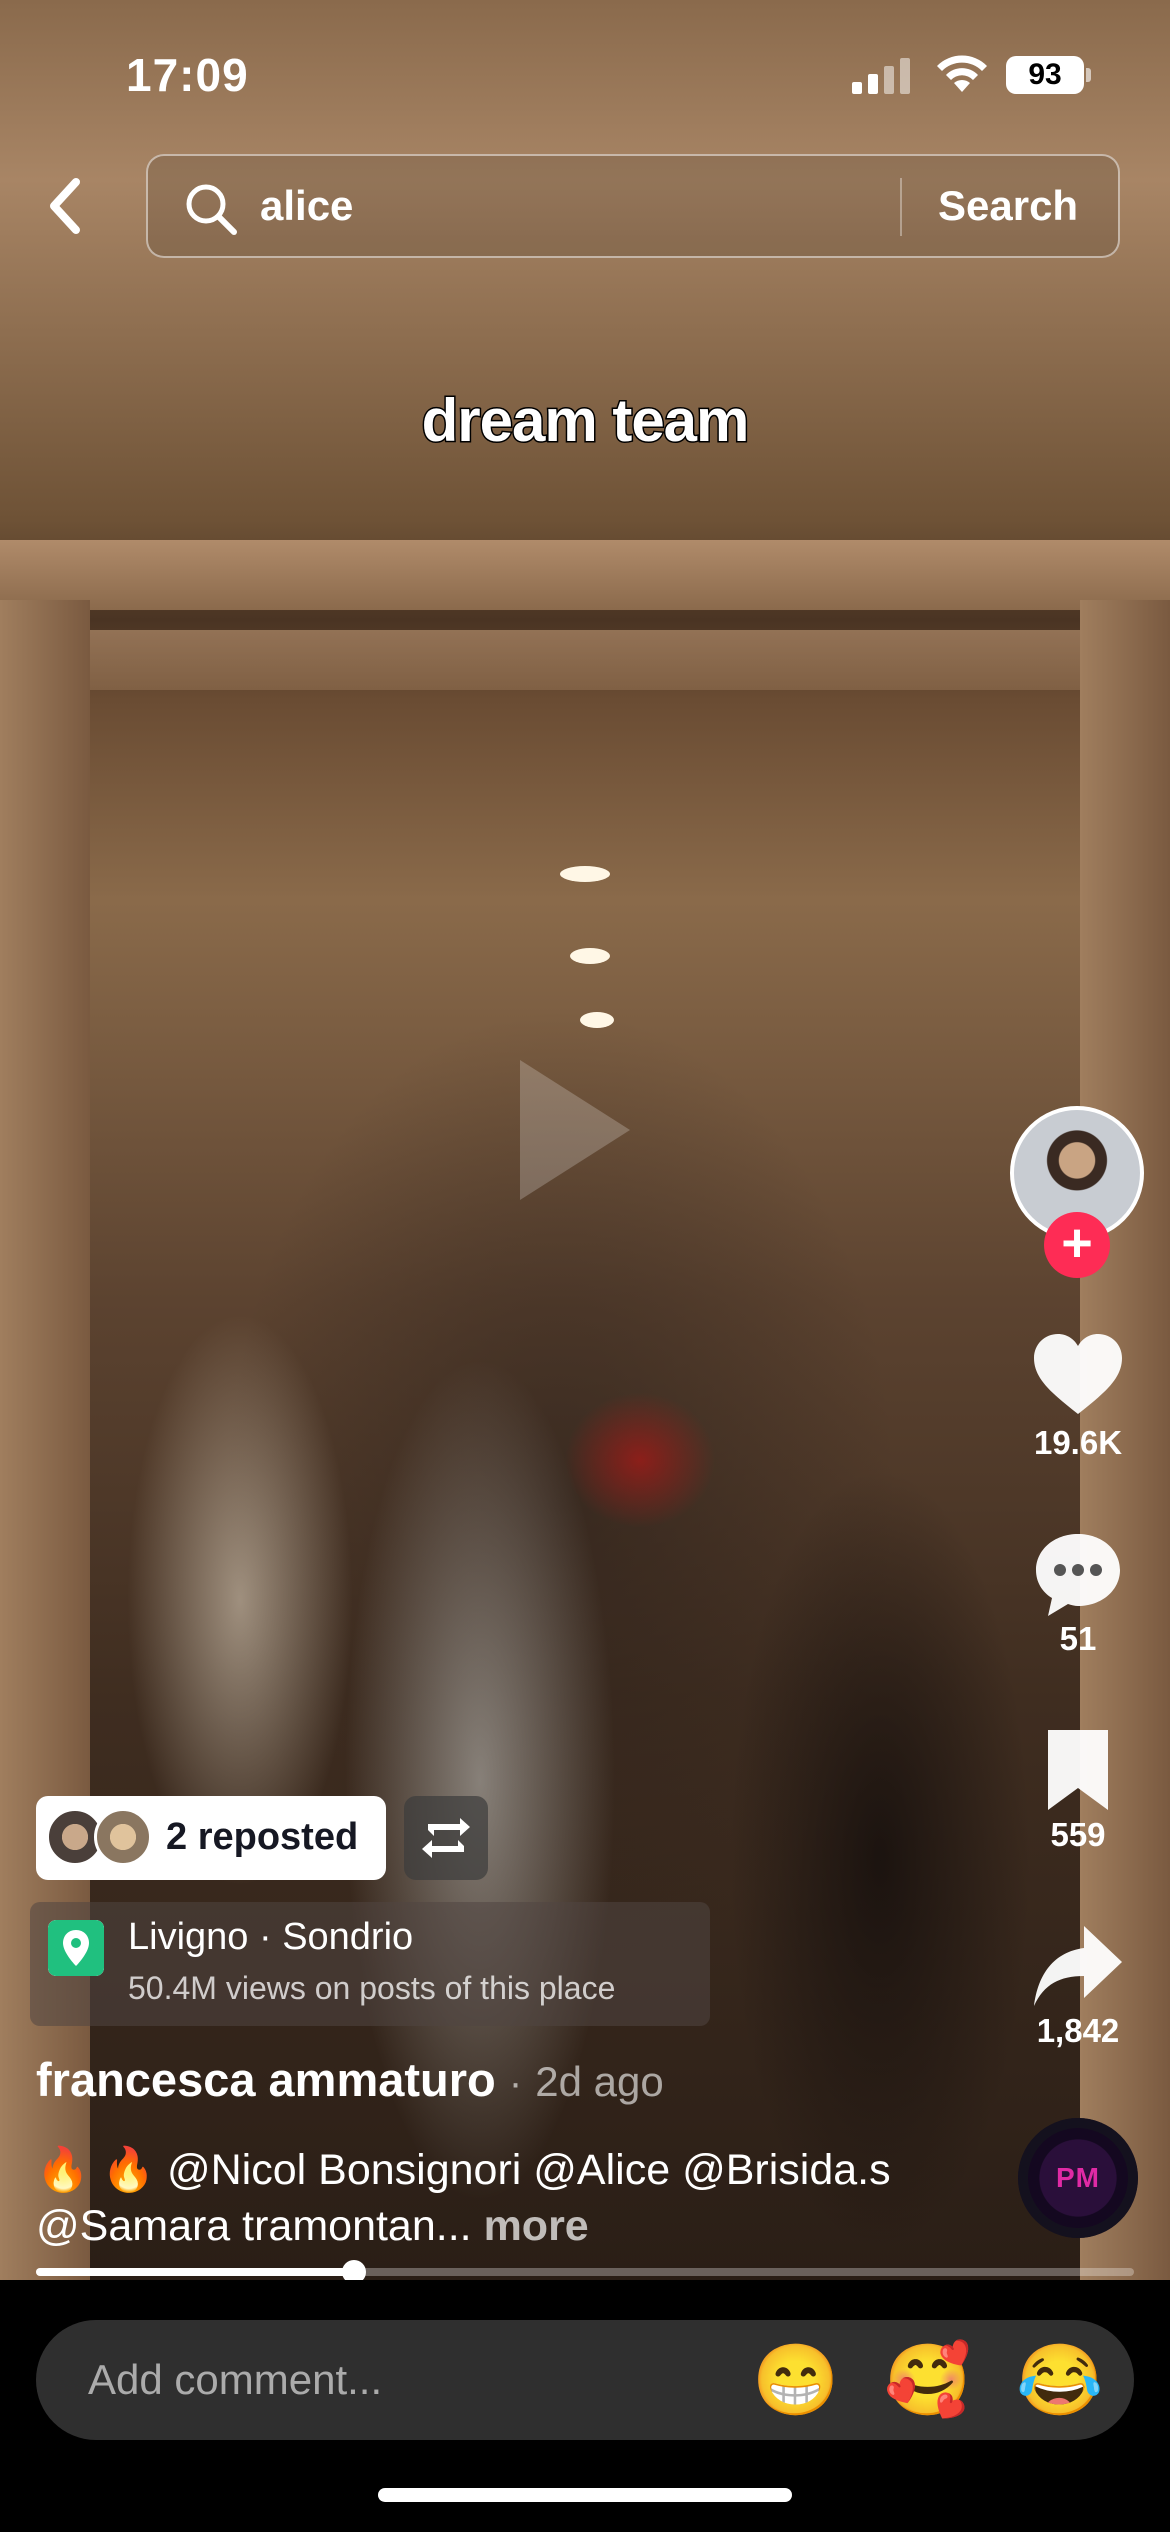 This screenshot has height=2532, width=1170. Describe the element at coordinates (585, 2495) in the screenshot. I see `home-indicator` at that location.